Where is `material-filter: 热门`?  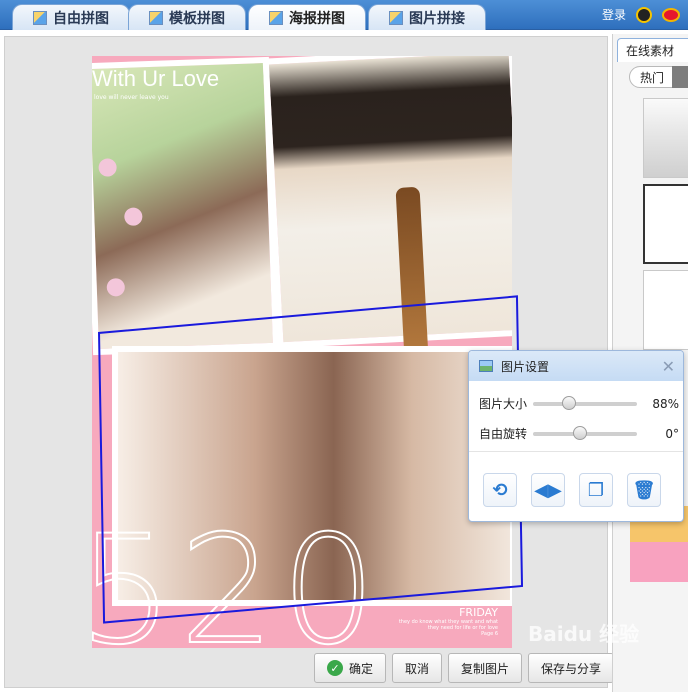 material-filter: 热门 is located at coordinates (658, 77).